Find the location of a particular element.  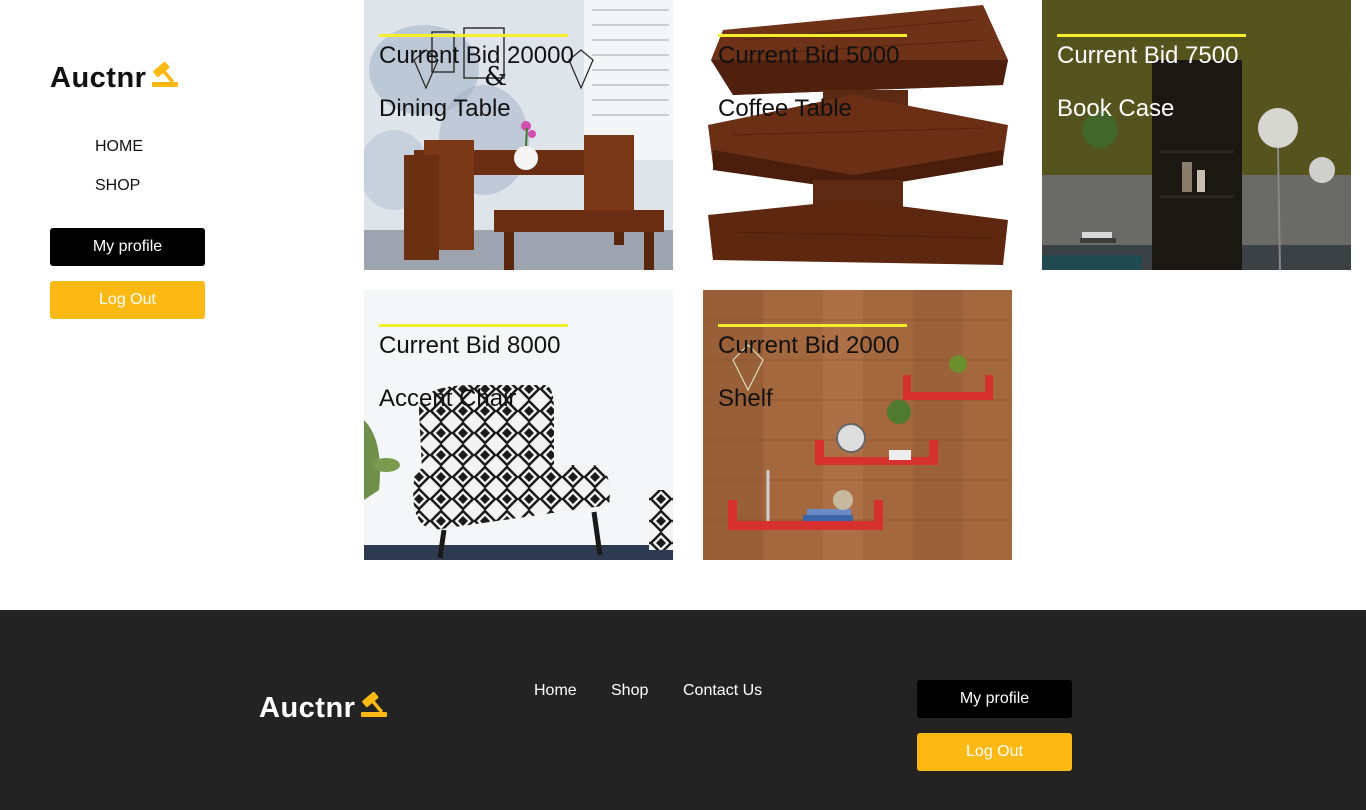

footer-log-out-button: Log Out is located at coordinates (994, 752).